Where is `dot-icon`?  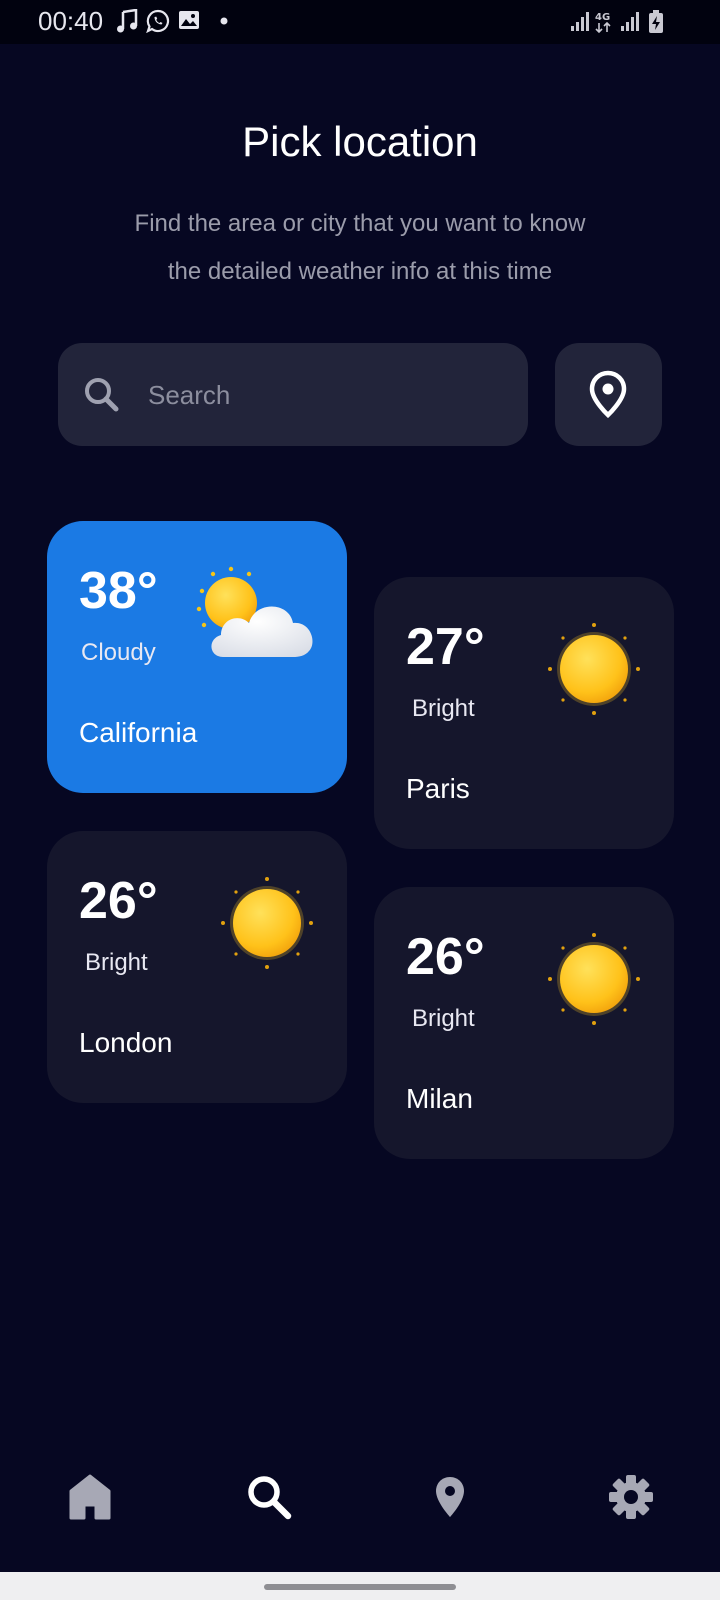
dot-icon is located at coordinates (224, 21).